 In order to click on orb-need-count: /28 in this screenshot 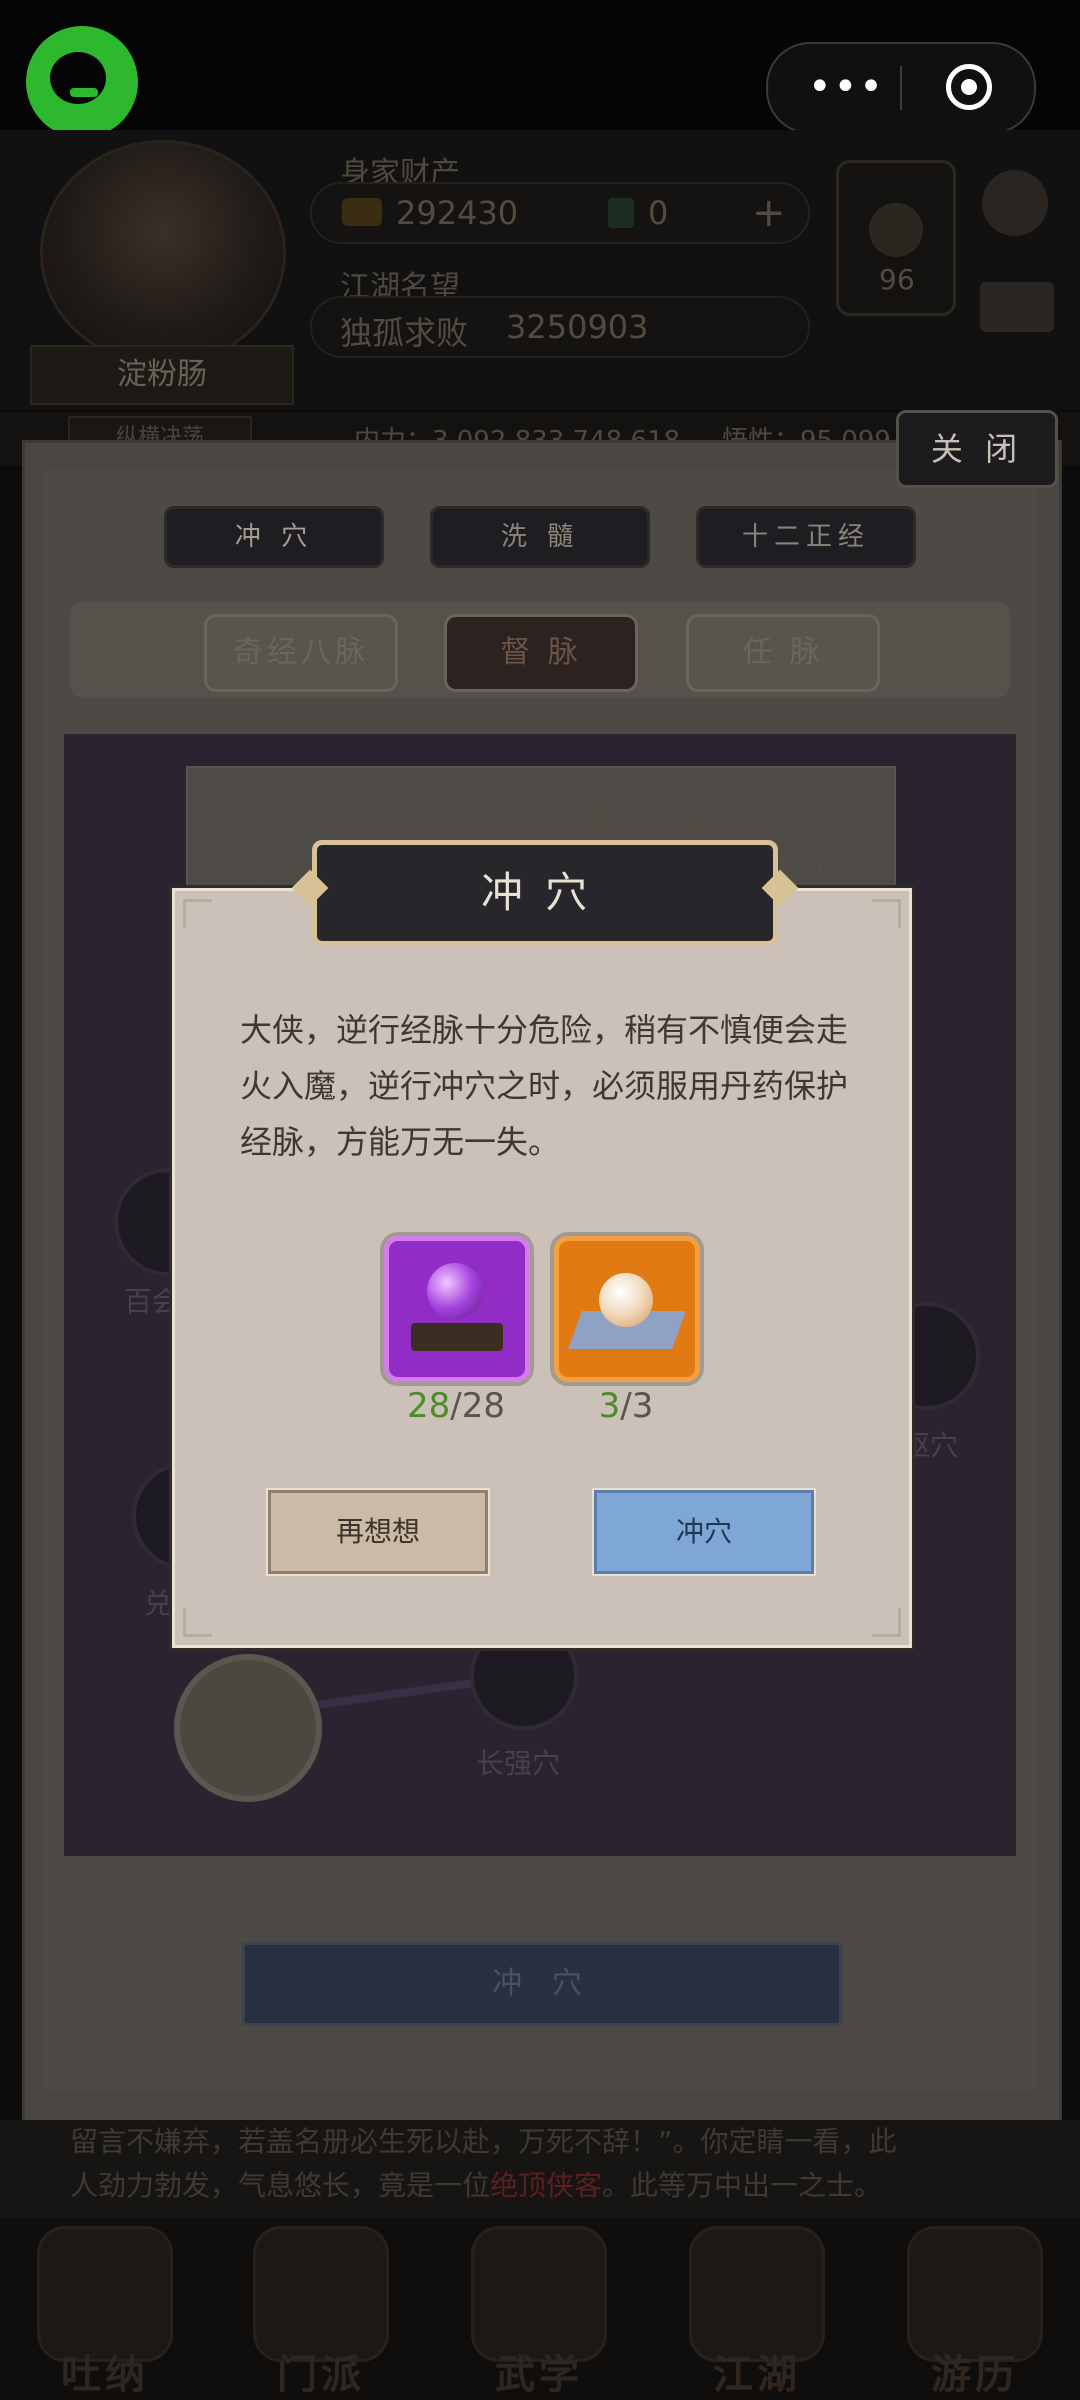, I will do `click(477, 1406)`.